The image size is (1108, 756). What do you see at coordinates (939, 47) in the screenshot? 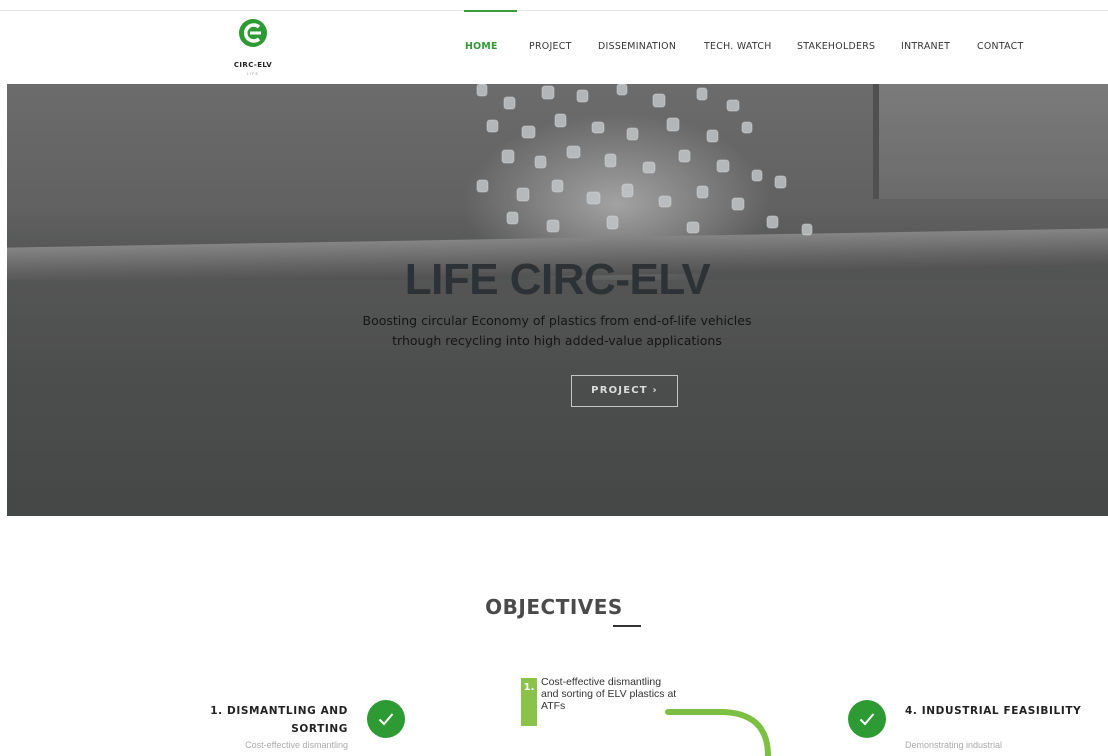
I see `nav-intranet: INTRANET` at bounding box center [939, 47].